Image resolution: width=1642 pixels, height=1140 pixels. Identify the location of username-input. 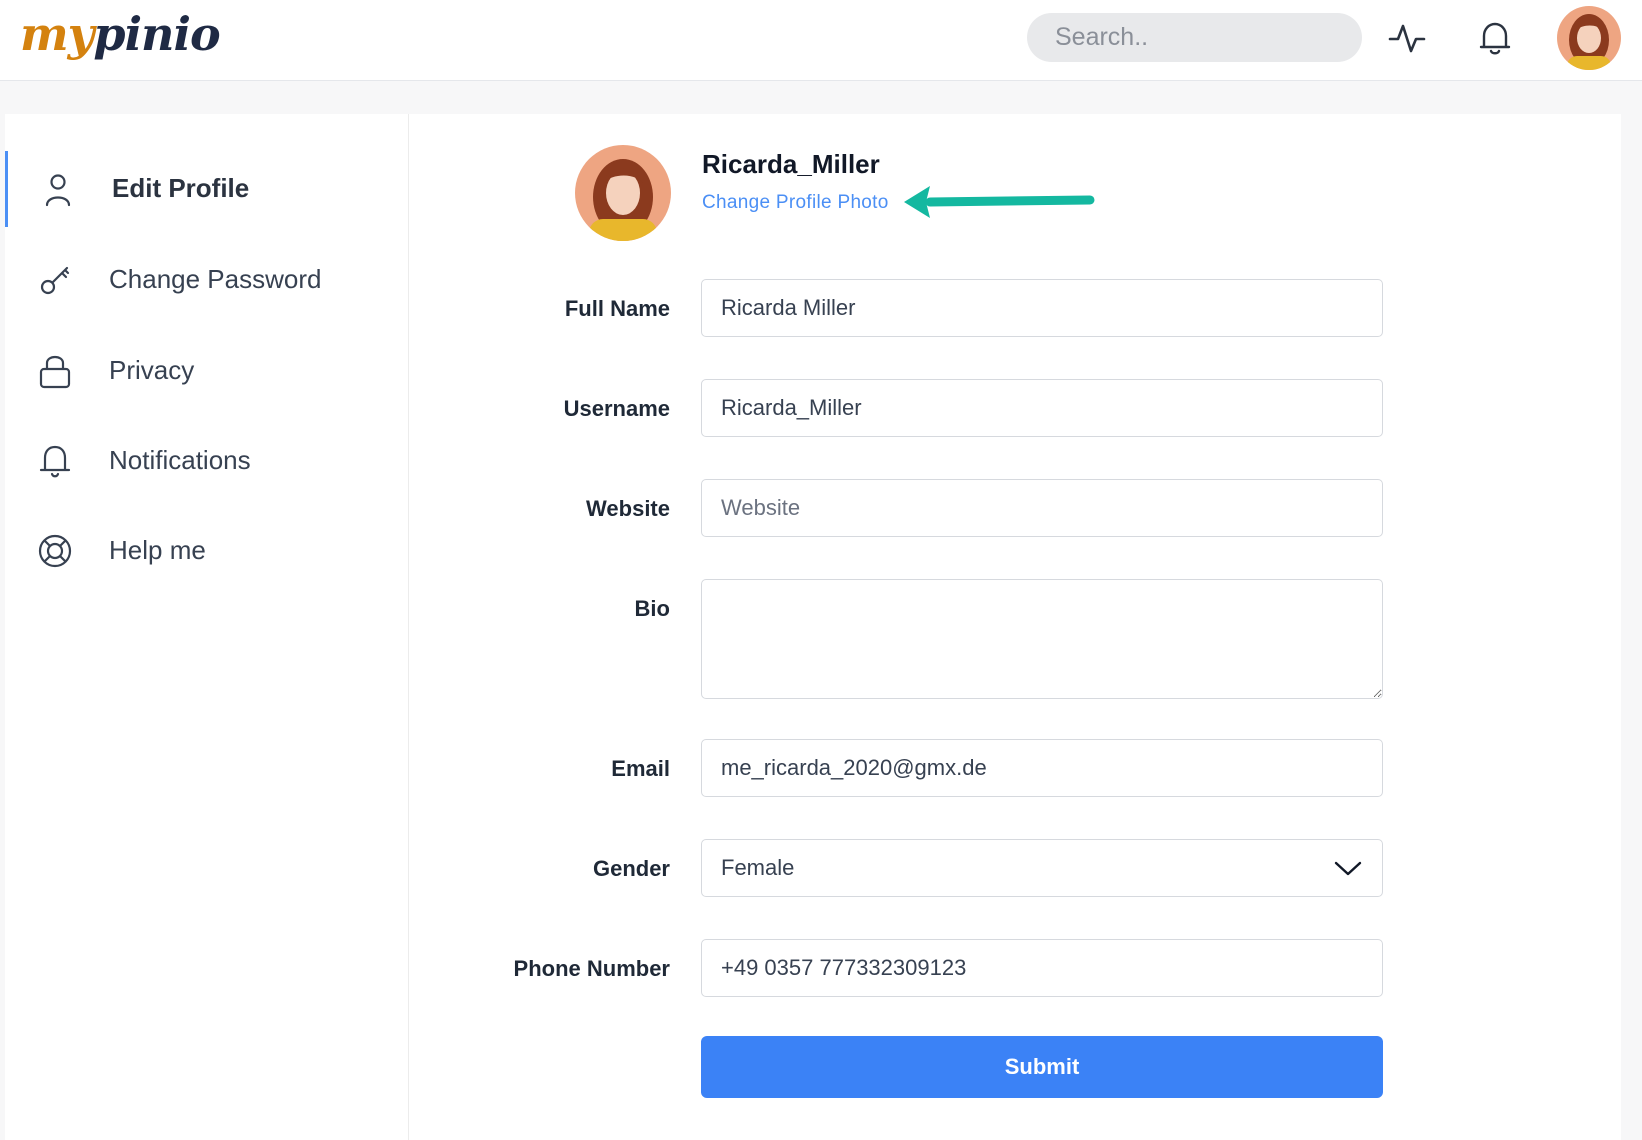
(1042, 408).